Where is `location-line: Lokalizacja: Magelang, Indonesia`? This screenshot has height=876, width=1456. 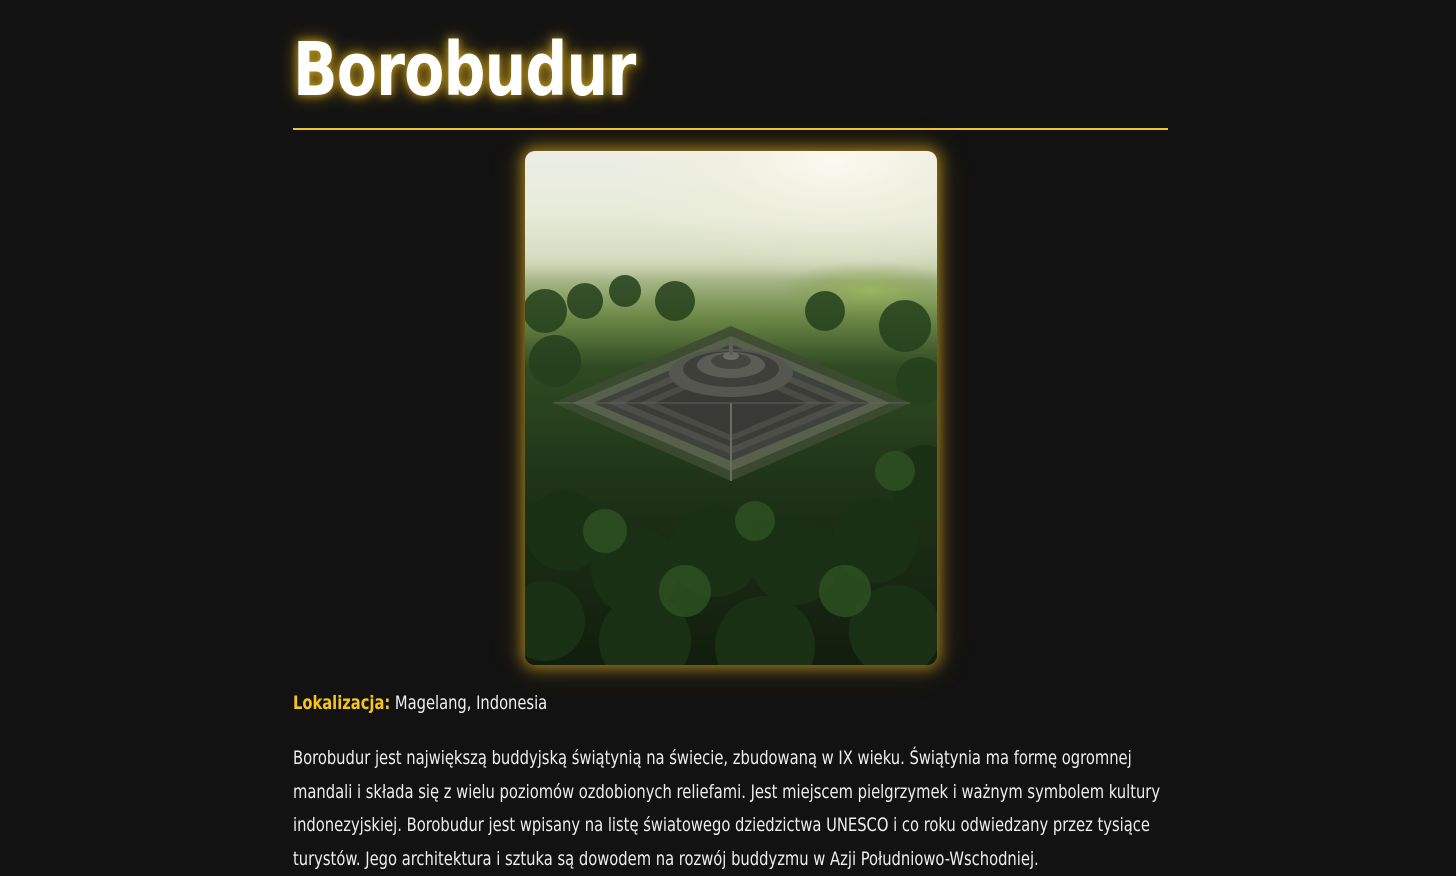 location-line: Lokalizacja: Magelang, Indonesia is located at coordinates (420, 703).